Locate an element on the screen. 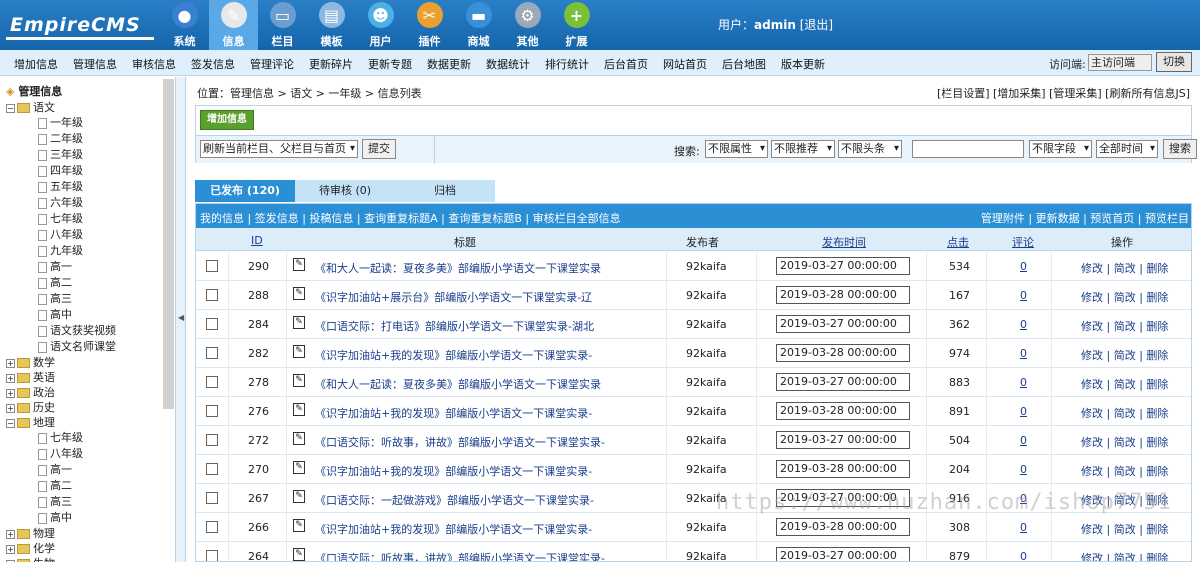  submit-button: 提交 is located at coordinates (379, 149).